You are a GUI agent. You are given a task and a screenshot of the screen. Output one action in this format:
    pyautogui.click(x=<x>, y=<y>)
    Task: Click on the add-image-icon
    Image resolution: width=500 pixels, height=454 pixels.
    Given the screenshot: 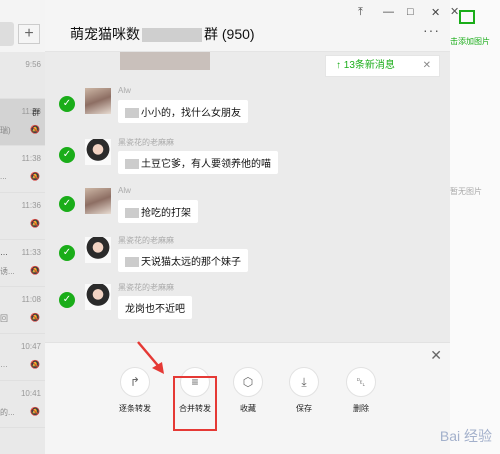 What is the action you would take?
    pyautogui.click(x=467, y=17)
    